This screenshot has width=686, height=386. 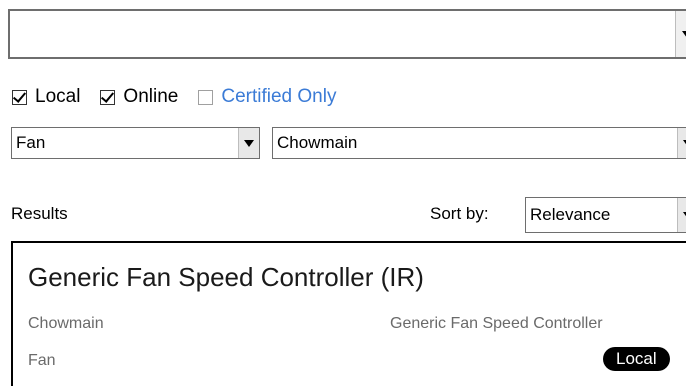 I want to click on device-type-value: Fan, so click(x=31, y=142).